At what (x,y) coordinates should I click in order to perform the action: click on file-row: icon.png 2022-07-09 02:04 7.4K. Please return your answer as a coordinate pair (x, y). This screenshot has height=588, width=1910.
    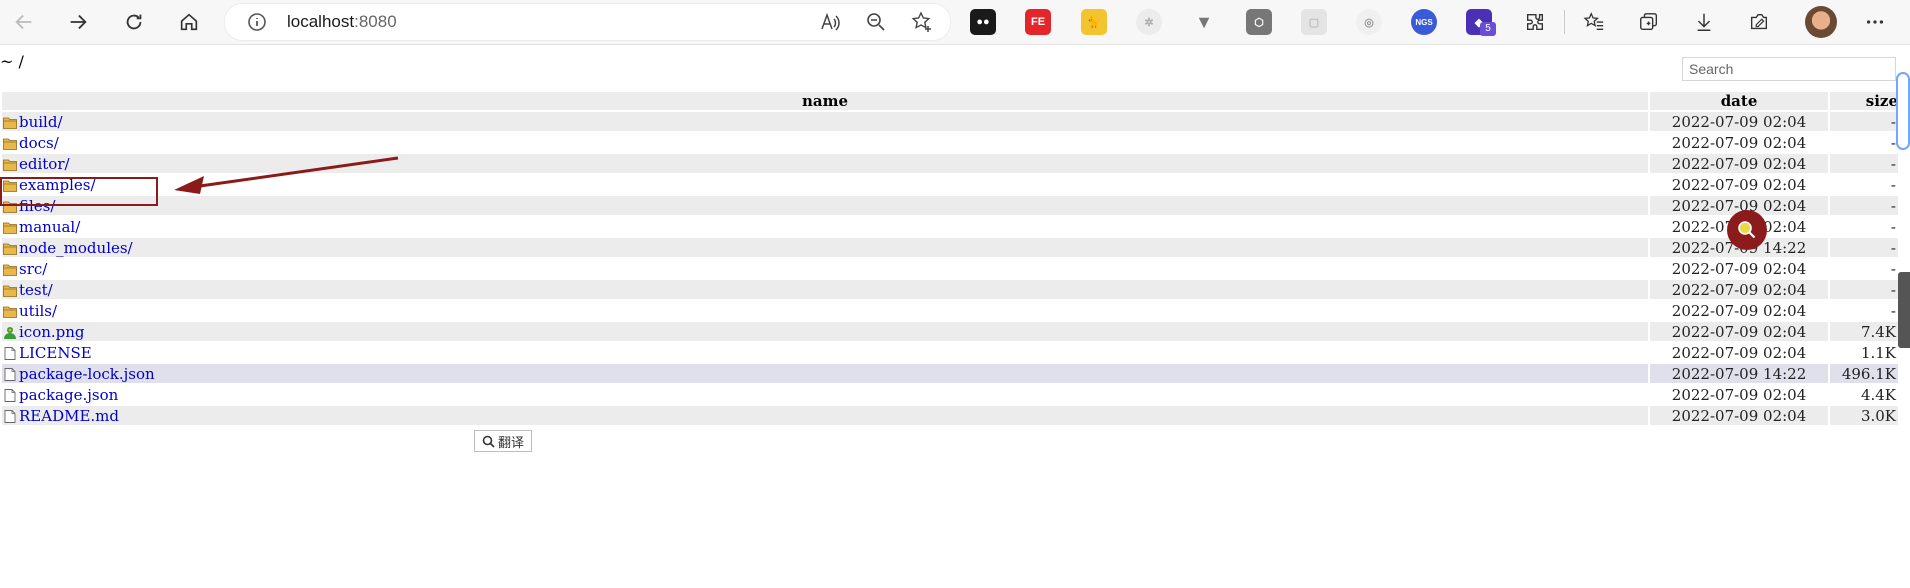
    Looking at the image, I should click on (950, 331).